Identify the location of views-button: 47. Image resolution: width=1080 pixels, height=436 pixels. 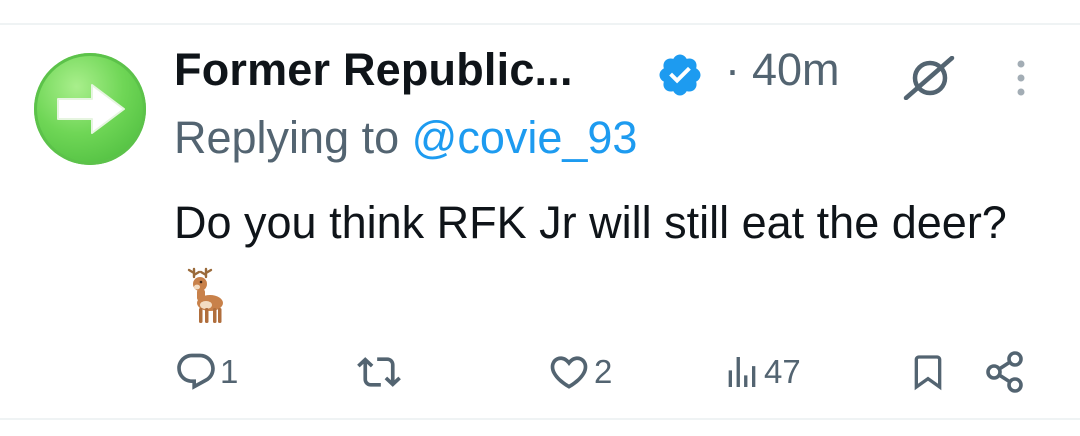
(761, 372).